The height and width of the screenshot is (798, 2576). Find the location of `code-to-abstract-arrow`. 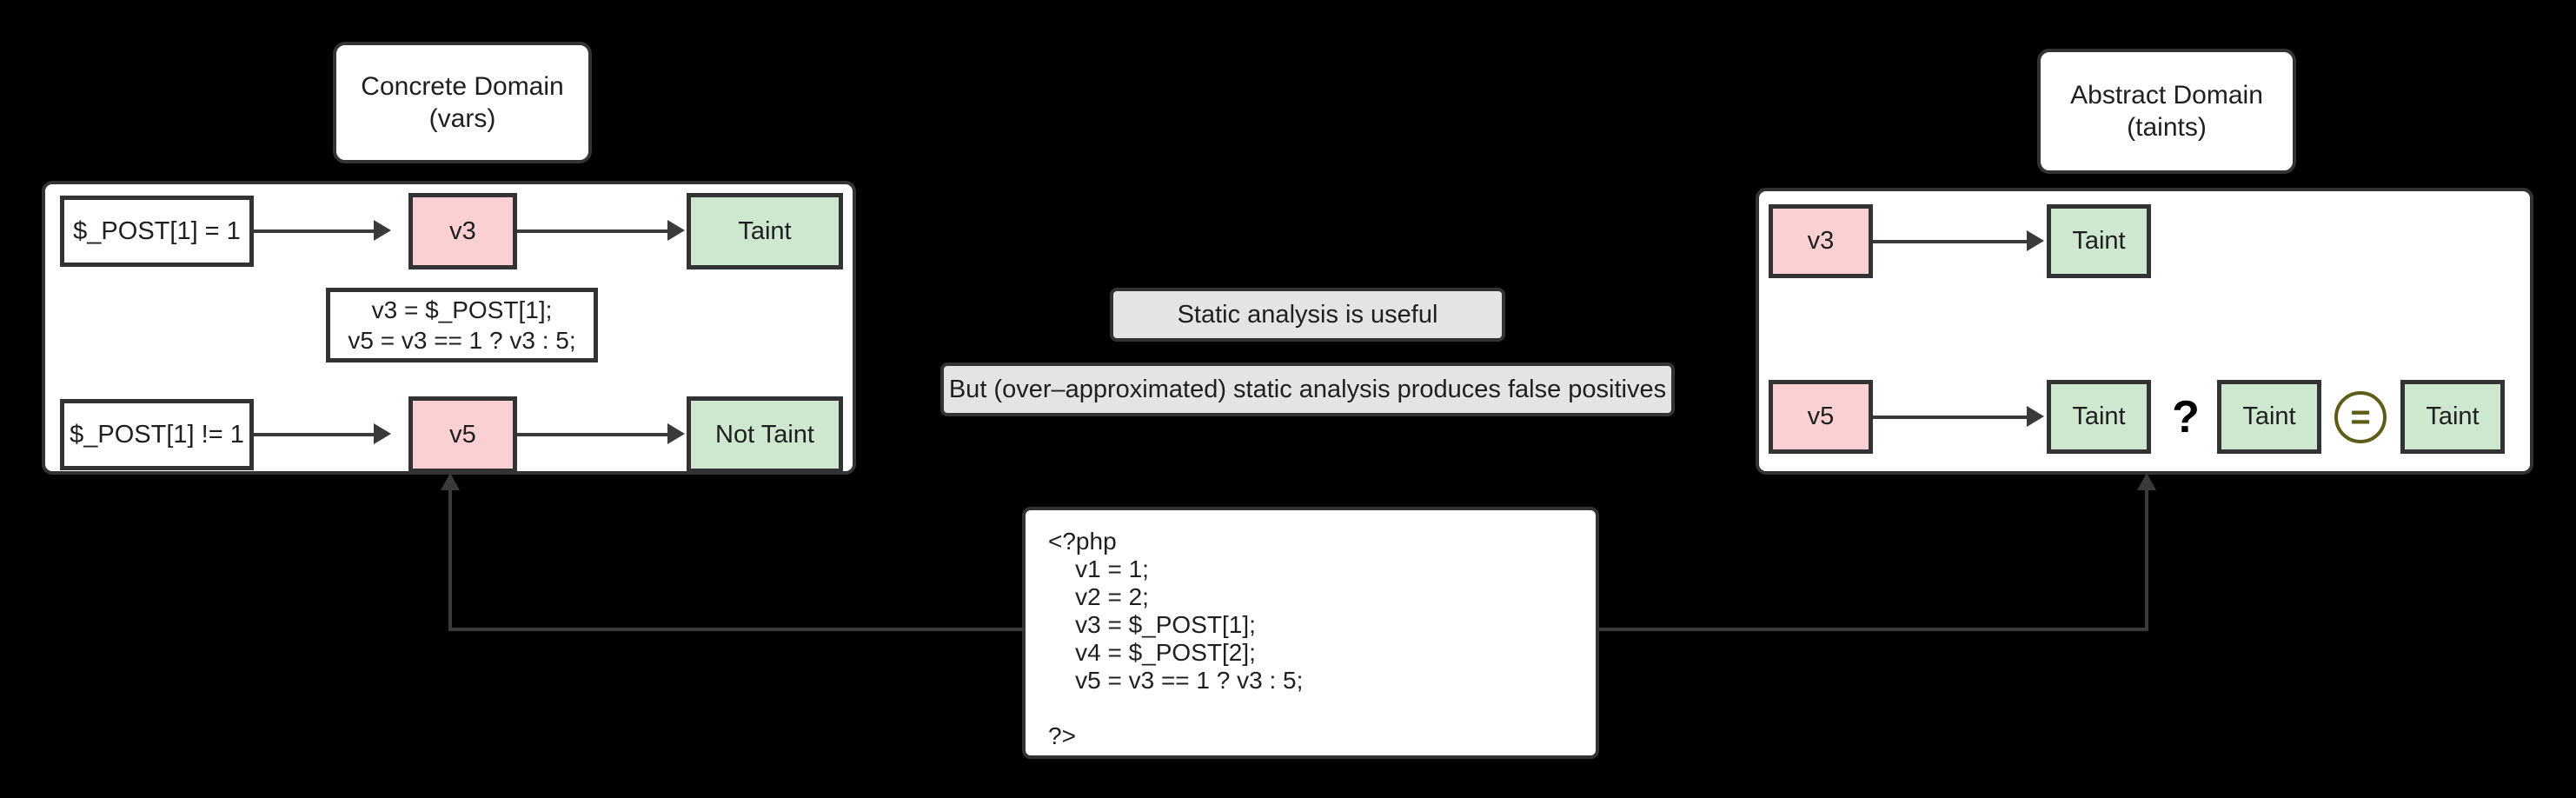

code-to-abstract-arrow is located at coordinates (2146, 481).